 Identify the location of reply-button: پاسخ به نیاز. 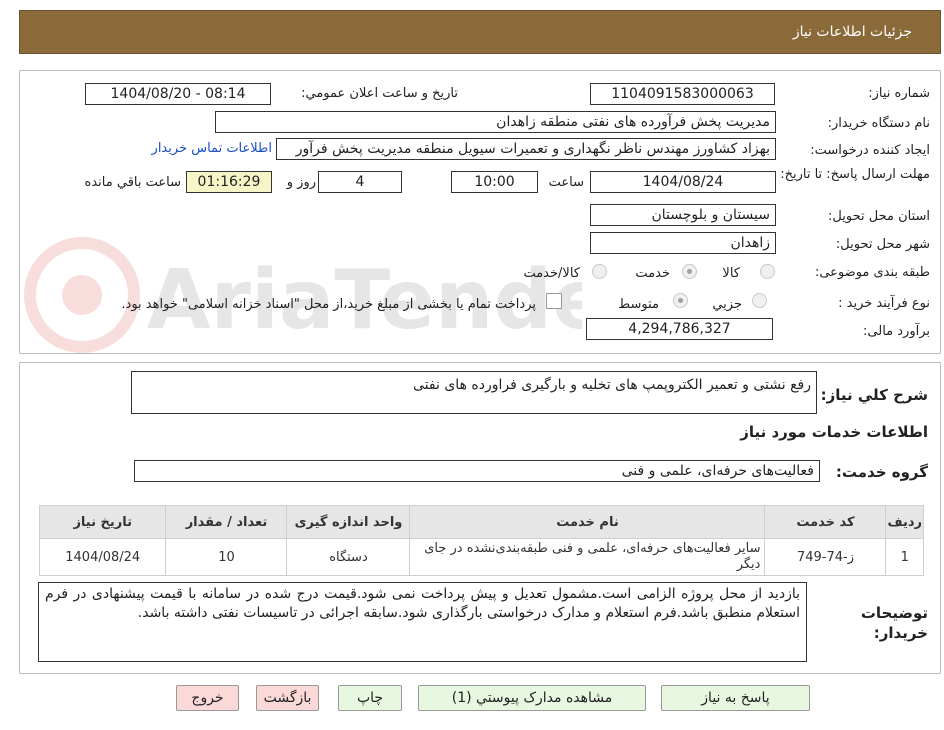
(735, 698).